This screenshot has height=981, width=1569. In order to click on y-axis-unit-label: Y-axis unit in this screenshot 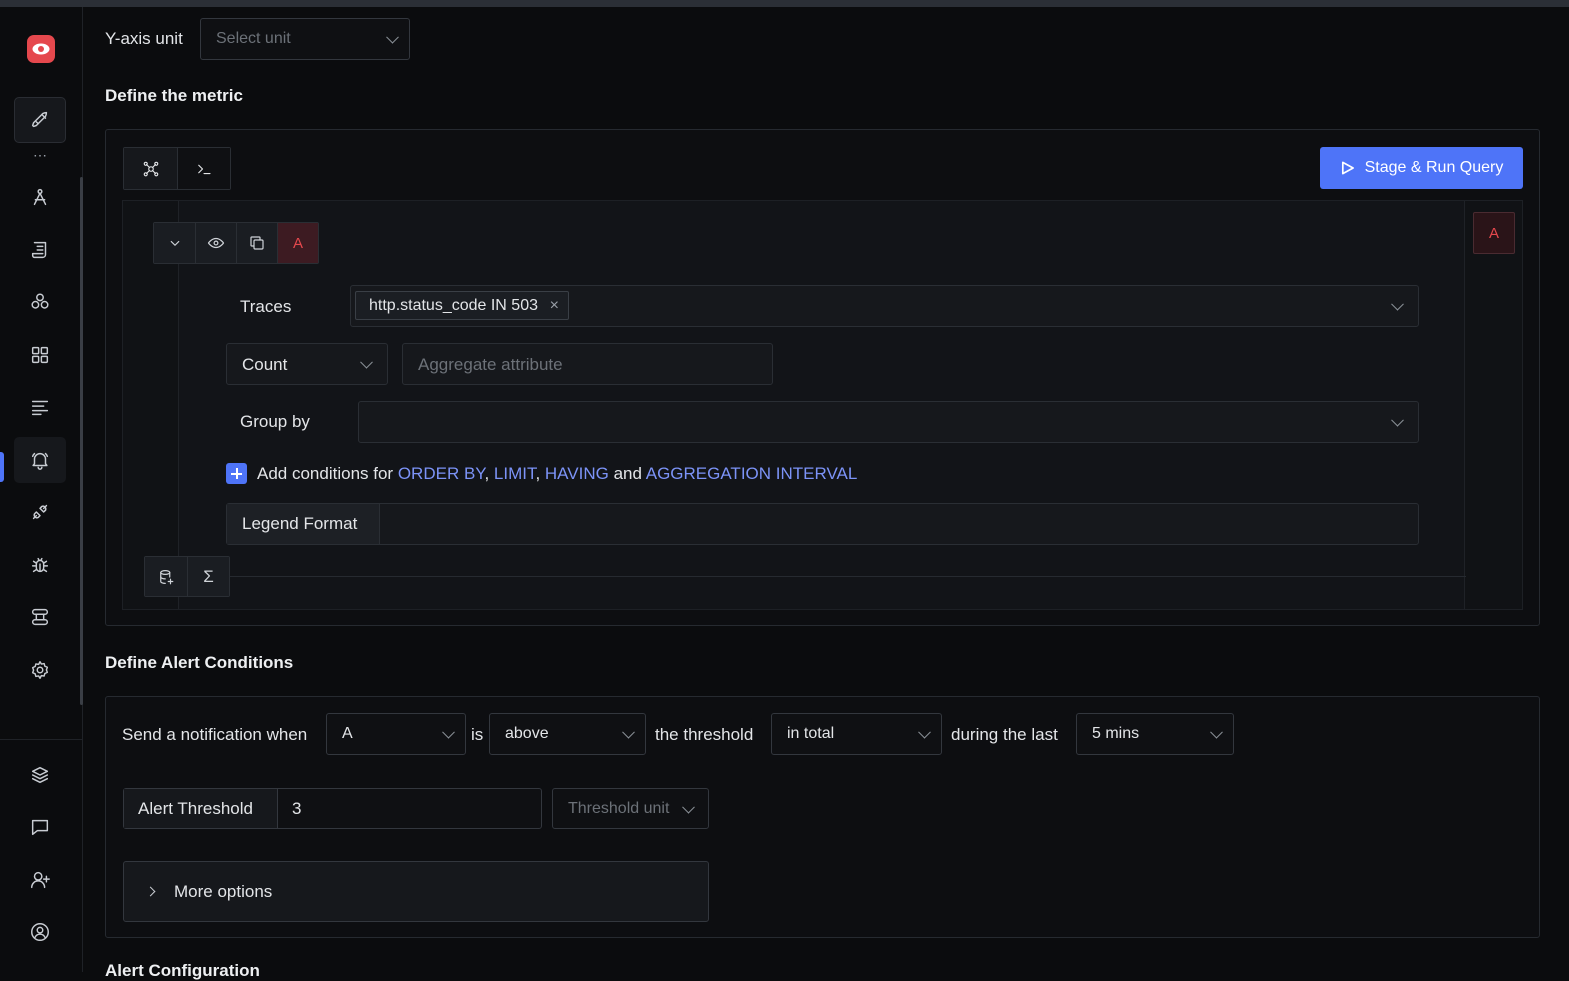, I will do `click(144, 38)`.